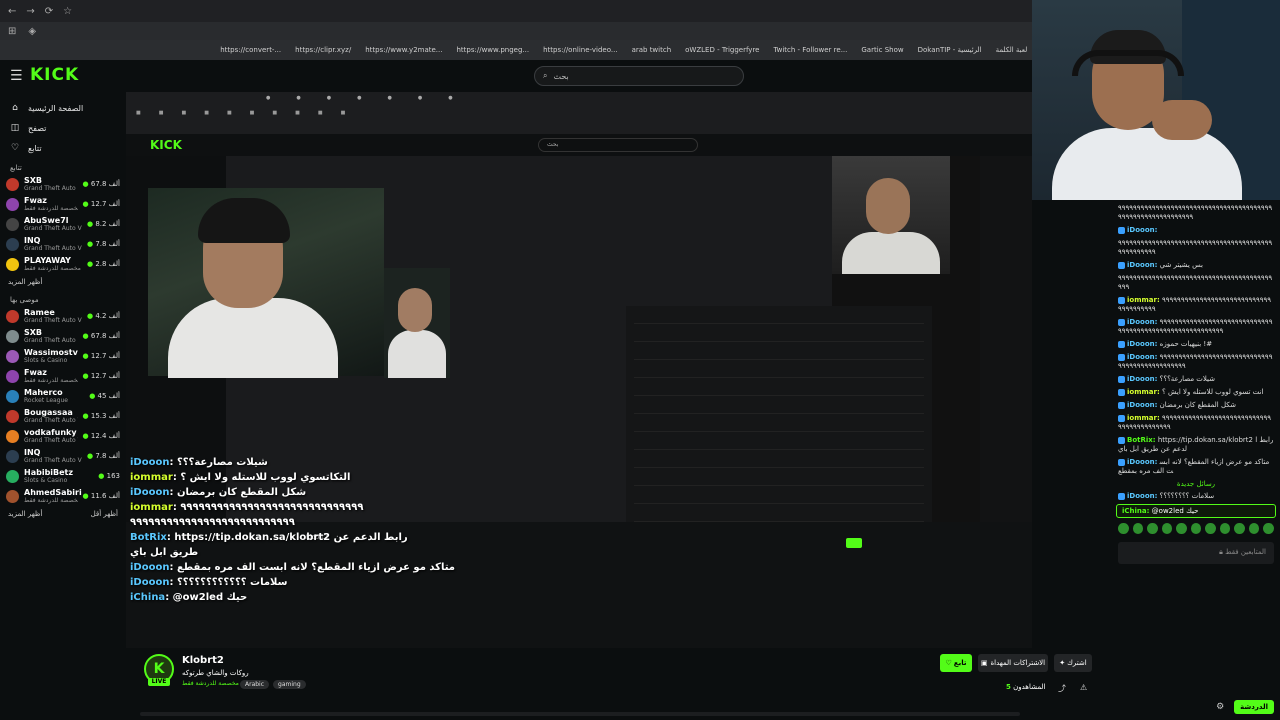  What do you see at coordinates (1135, 511) in the screenshot?
I see `chat-username: iChina:` at bounding box center [1135, 511].